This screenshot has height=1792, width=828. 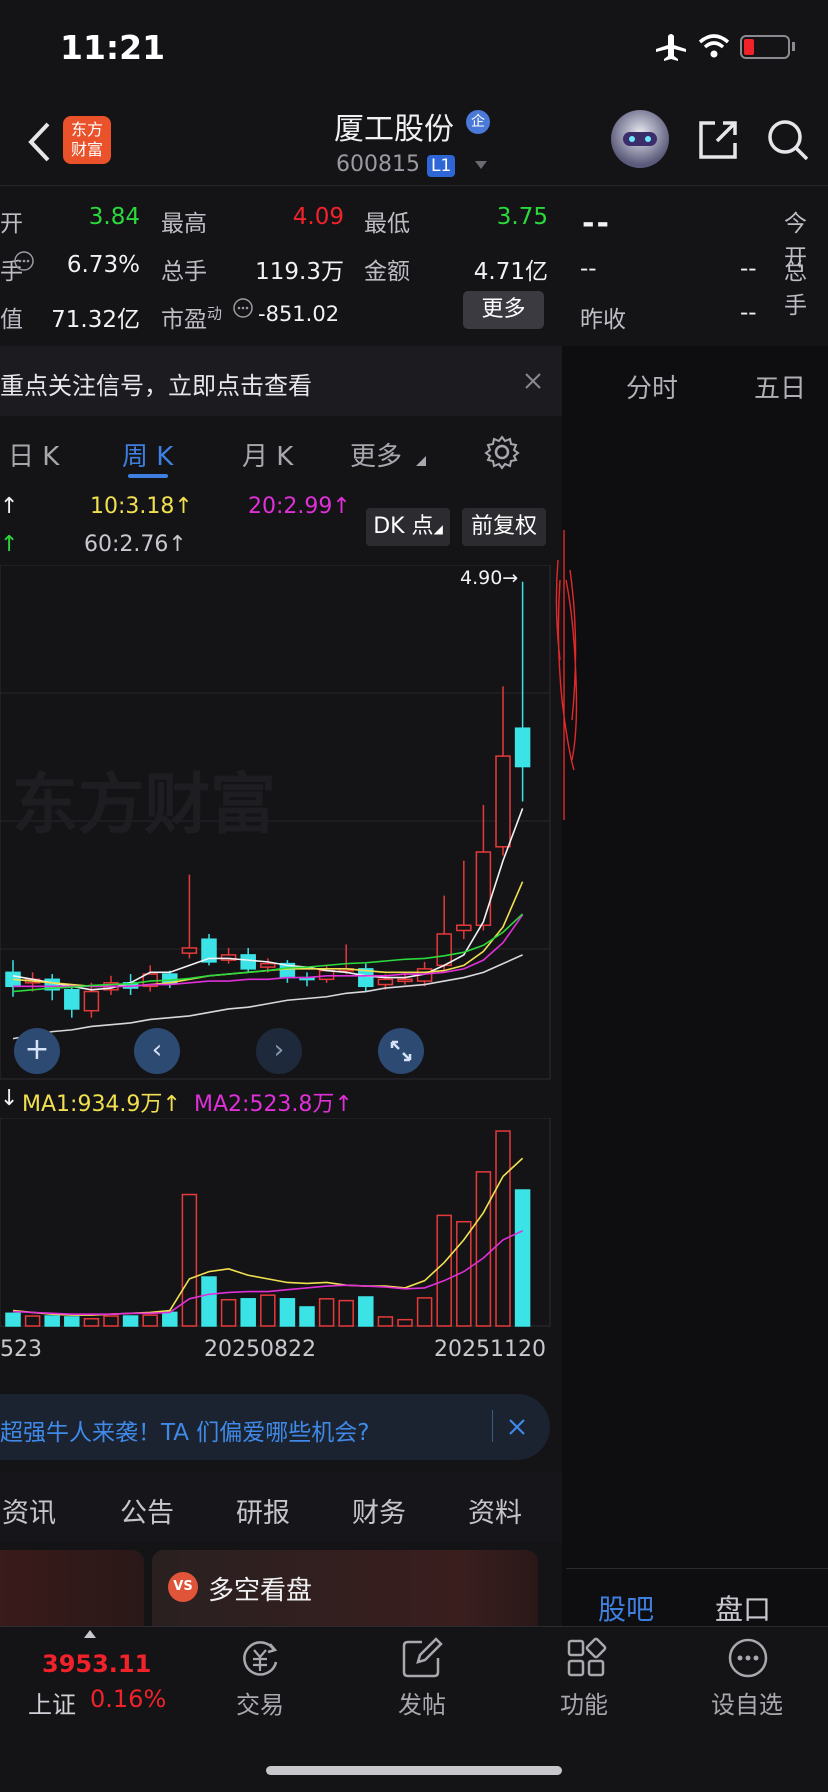 What do you see at coordinates (481, 165) in the screenshot?
I see `dropdown-caret-icon` at bounding box center [481, 165].